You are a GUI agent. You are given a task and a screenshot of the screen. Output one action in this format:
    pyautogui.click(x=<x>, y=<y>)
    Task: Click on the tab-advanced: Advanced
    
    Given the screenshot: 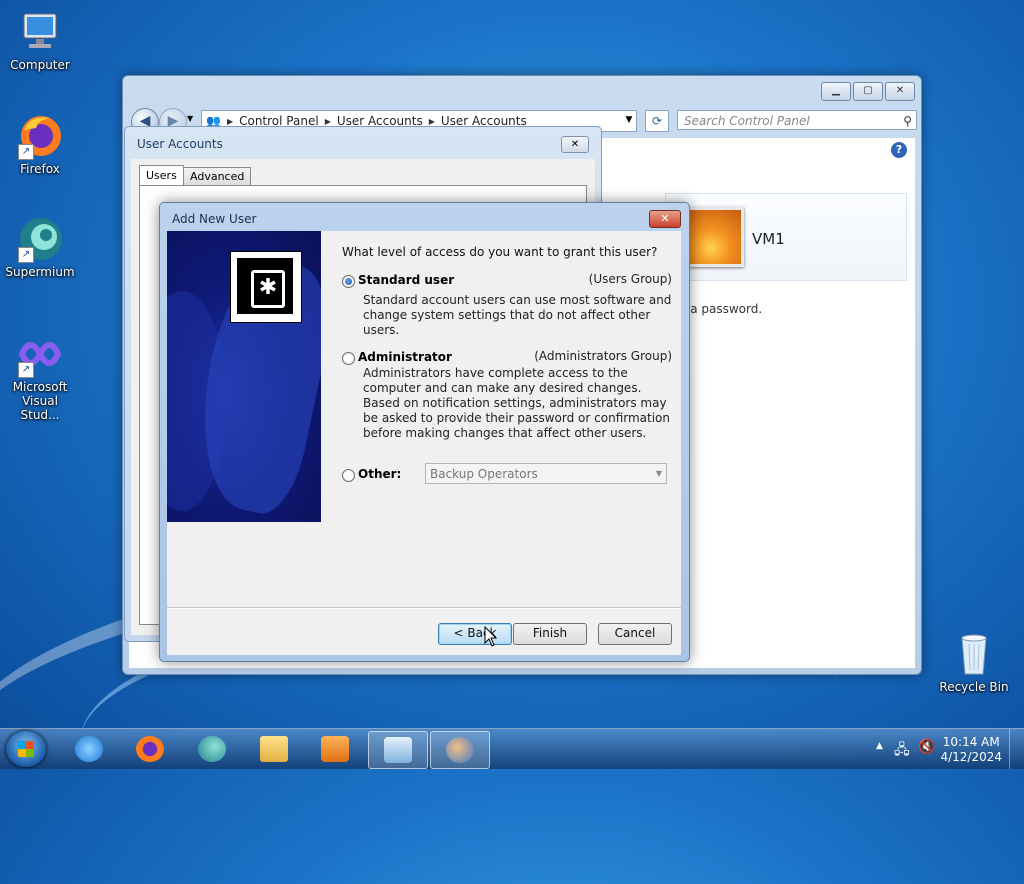 What is the action you would take?
    pyautogui.click(x=217, y=176)
    